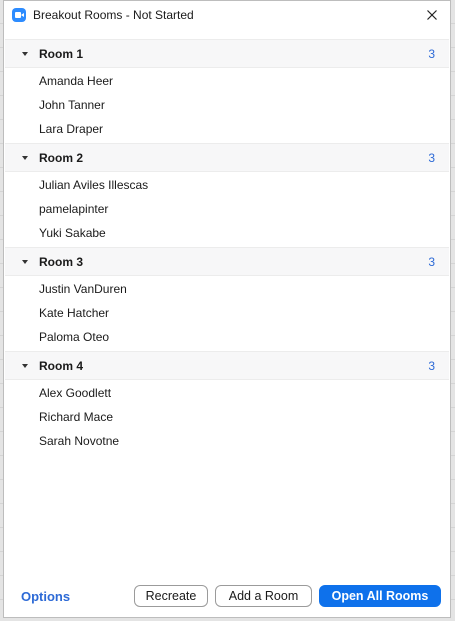  What do you see at coordinates (227, 337) in the screenshot?
I see `participant-item: Paloma Oteo` at bounding box center [227, 337].